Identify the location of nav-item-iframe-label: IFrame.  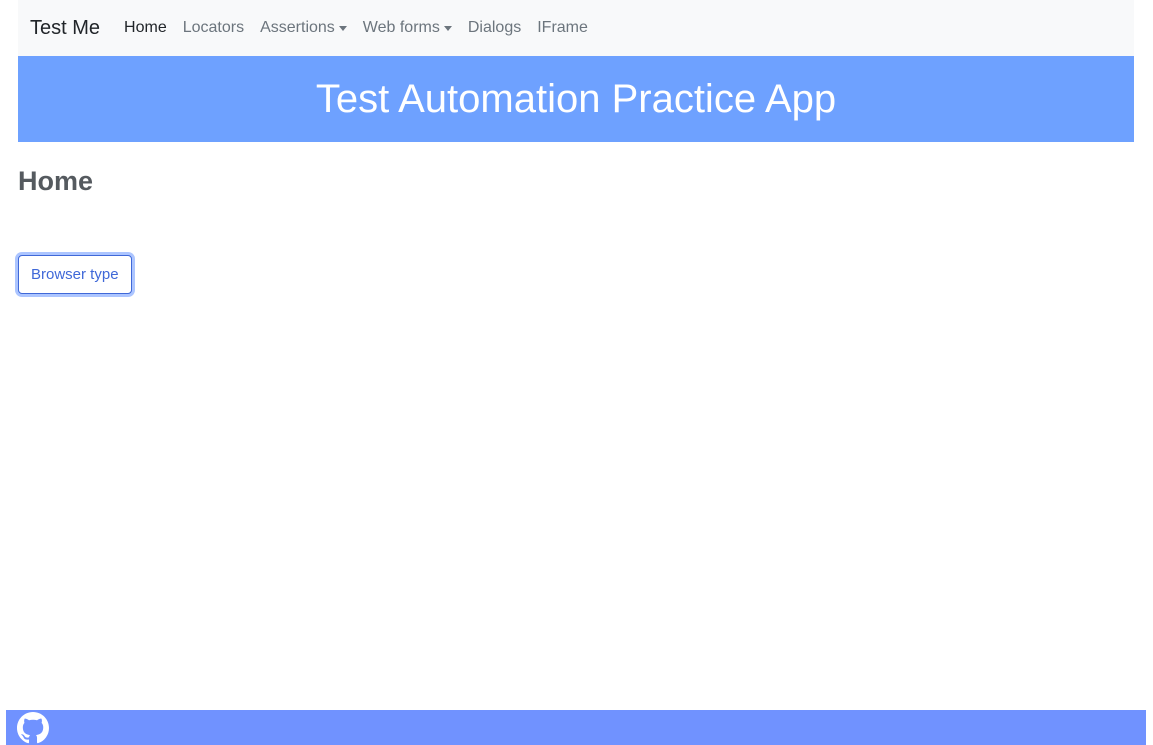
(562, 27).